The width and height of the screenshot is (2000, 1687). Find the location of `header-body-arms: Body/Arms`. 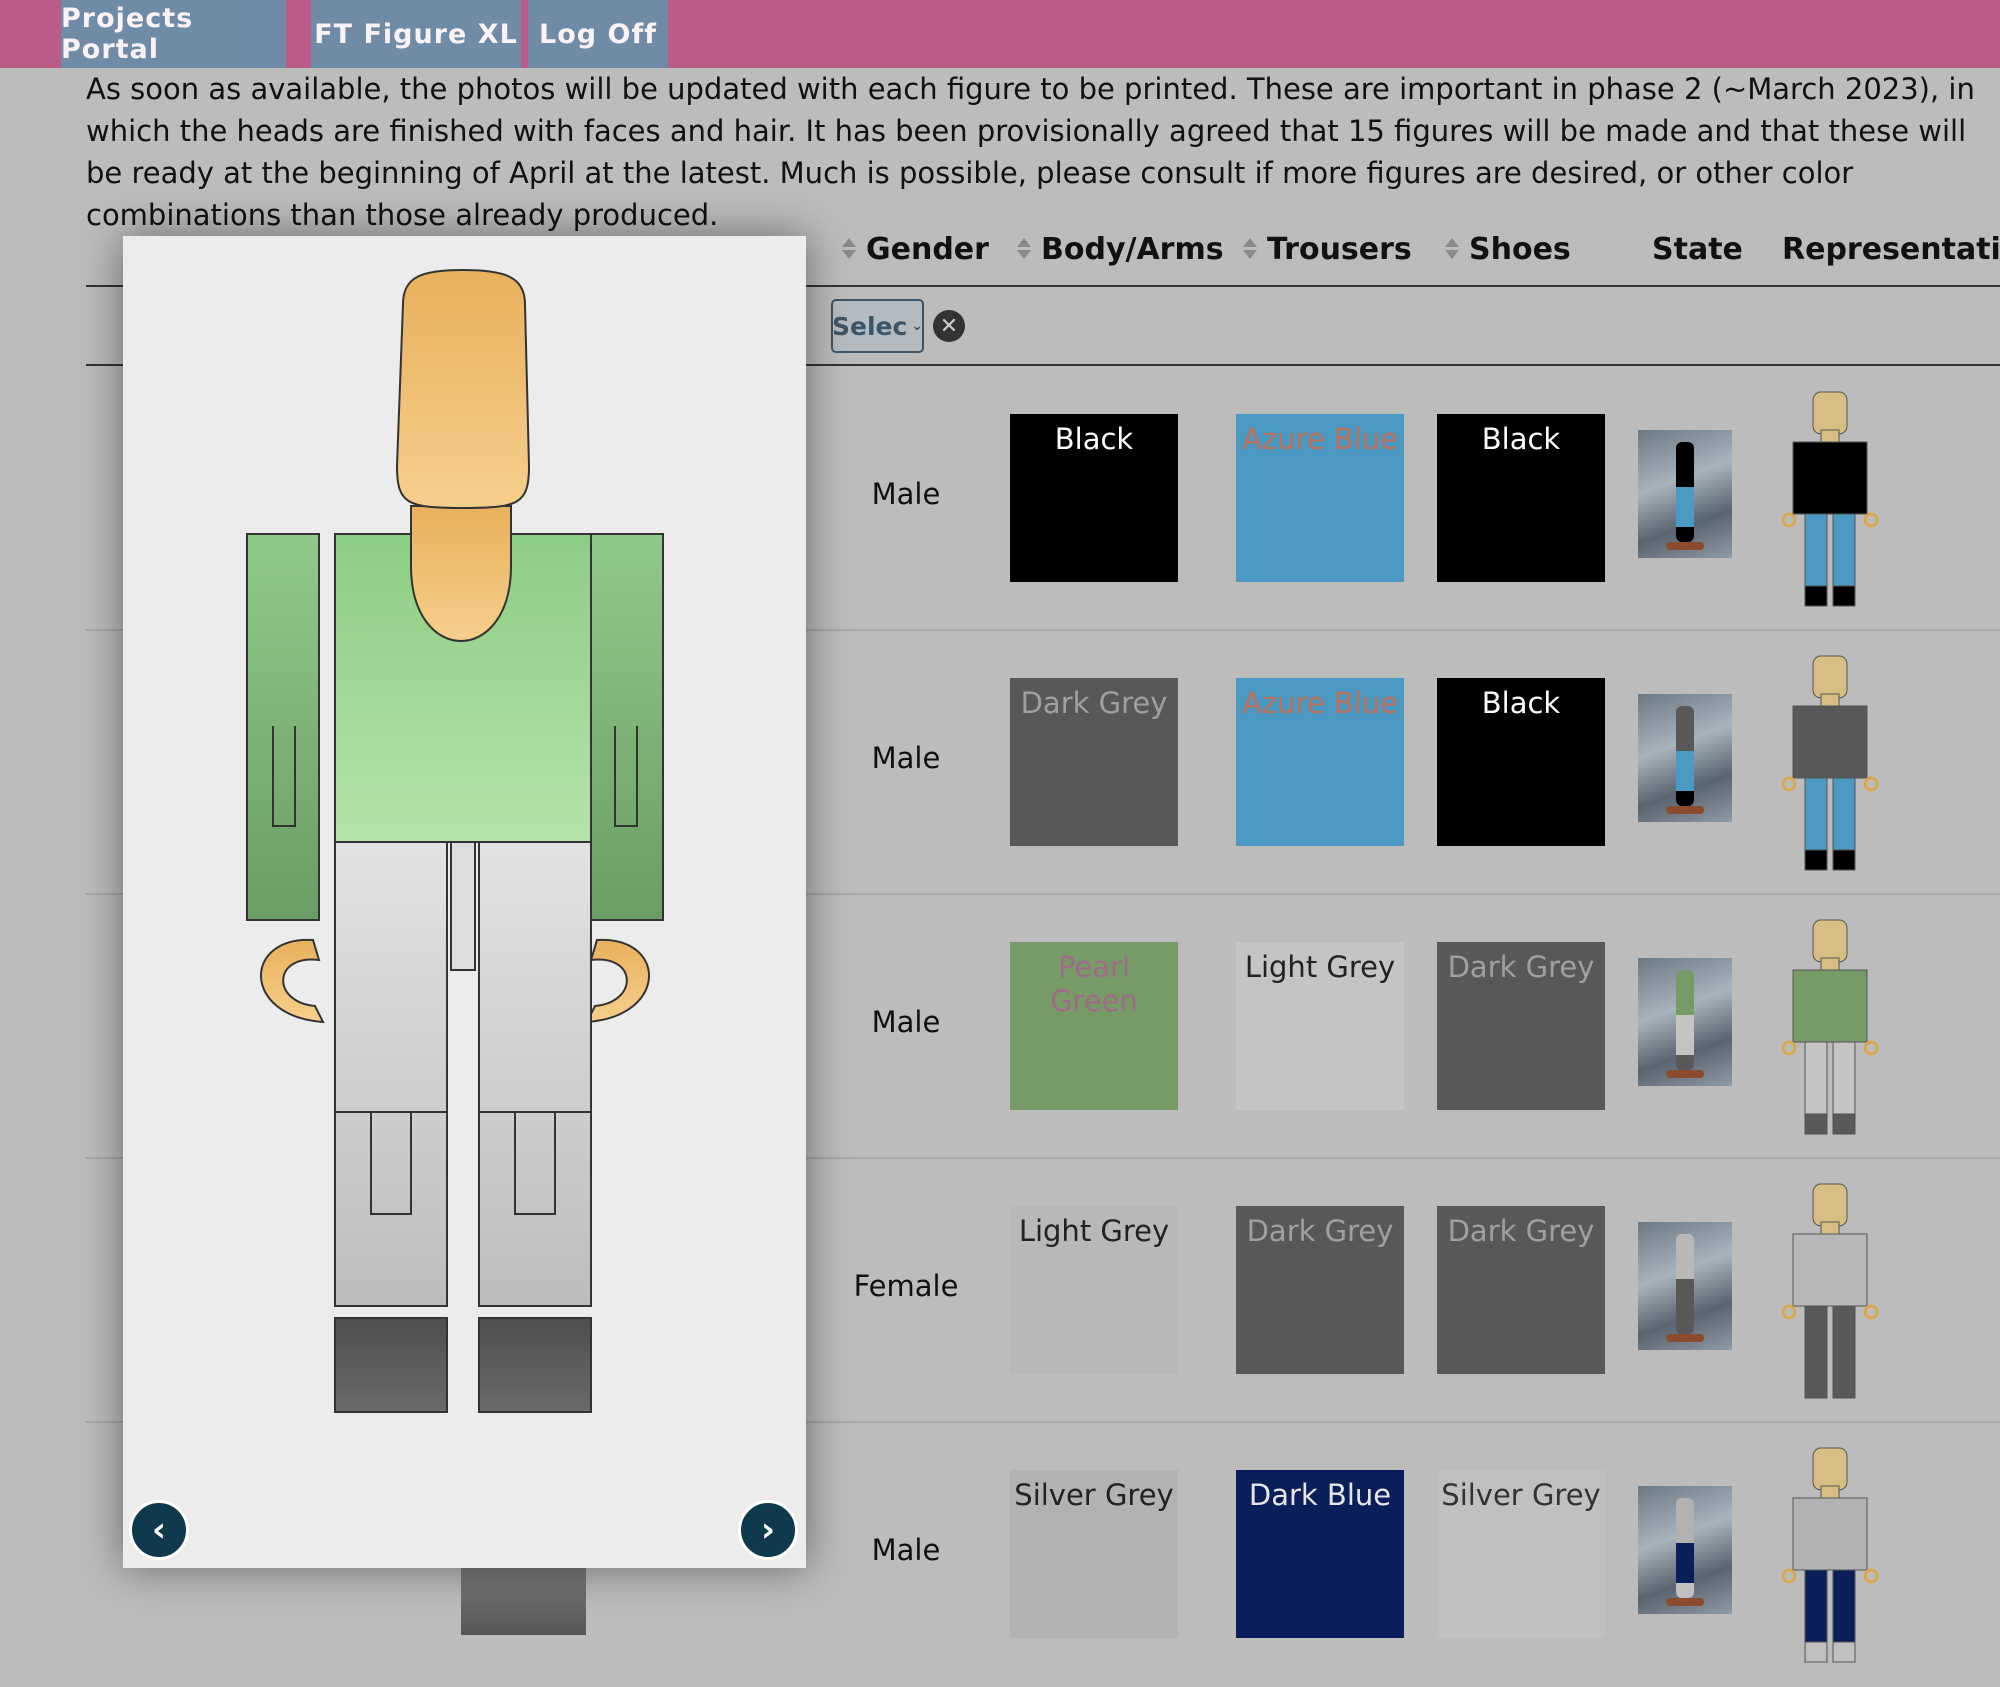

header-body-arms: Body/Arms is located at coordinates (1120, 249).